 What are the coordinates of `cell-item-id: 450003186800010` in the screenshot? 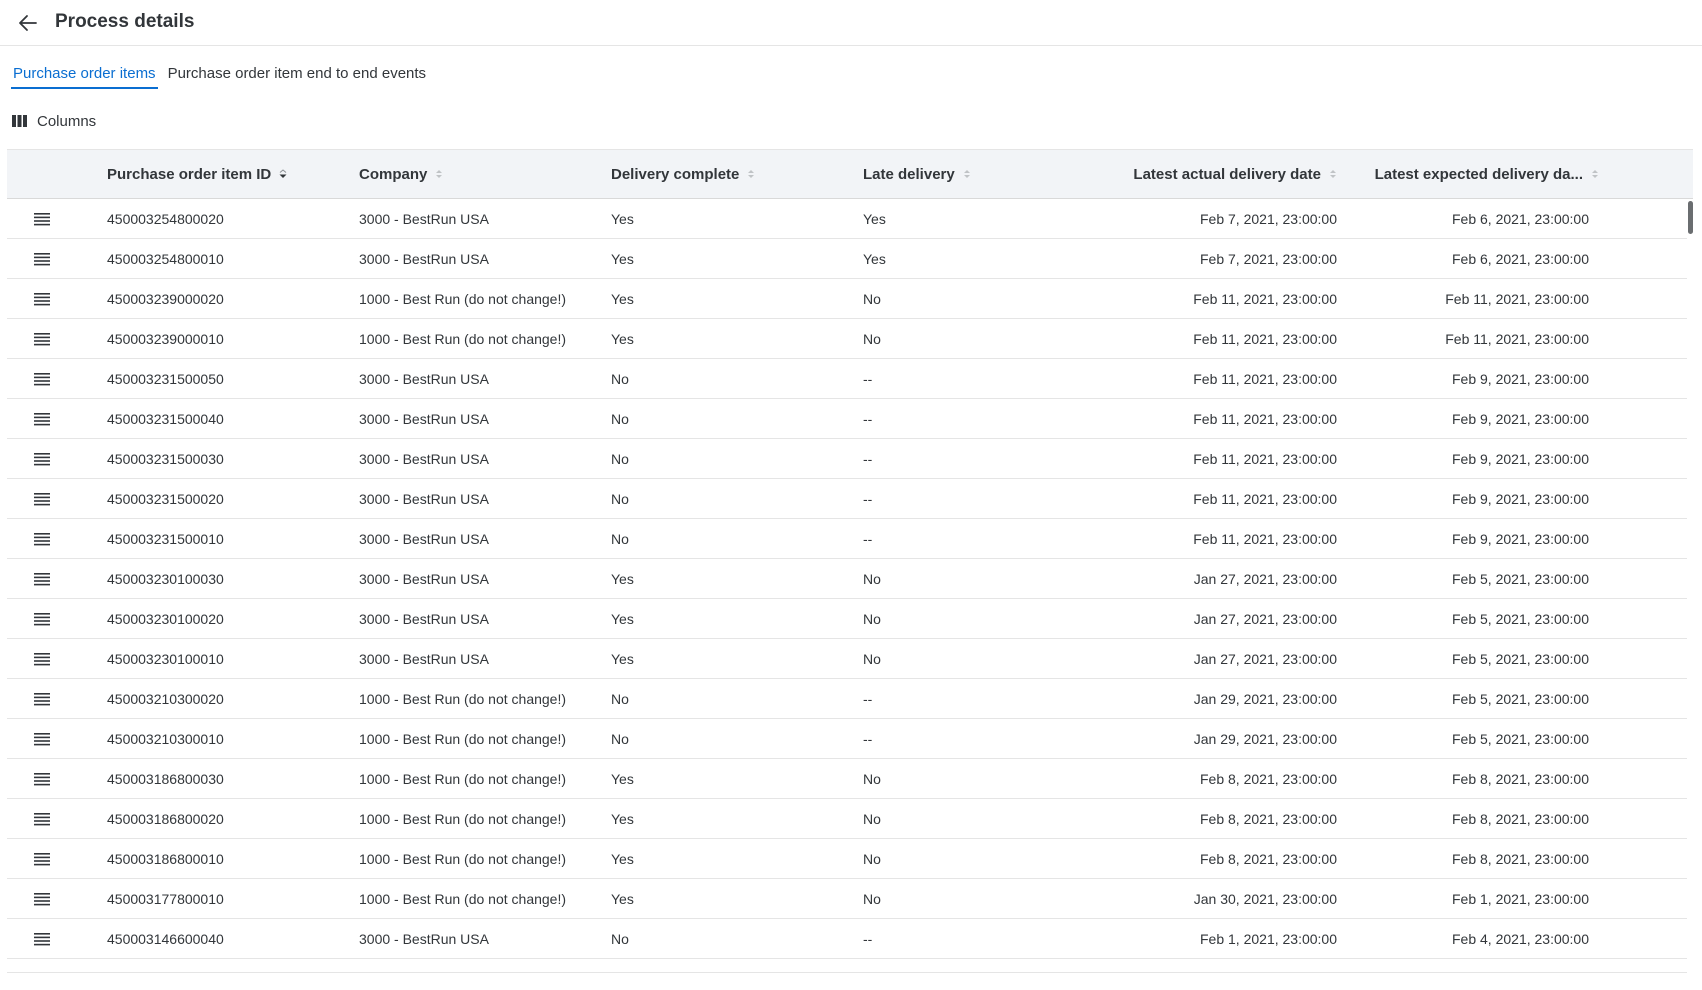 It's located at (165, 858).